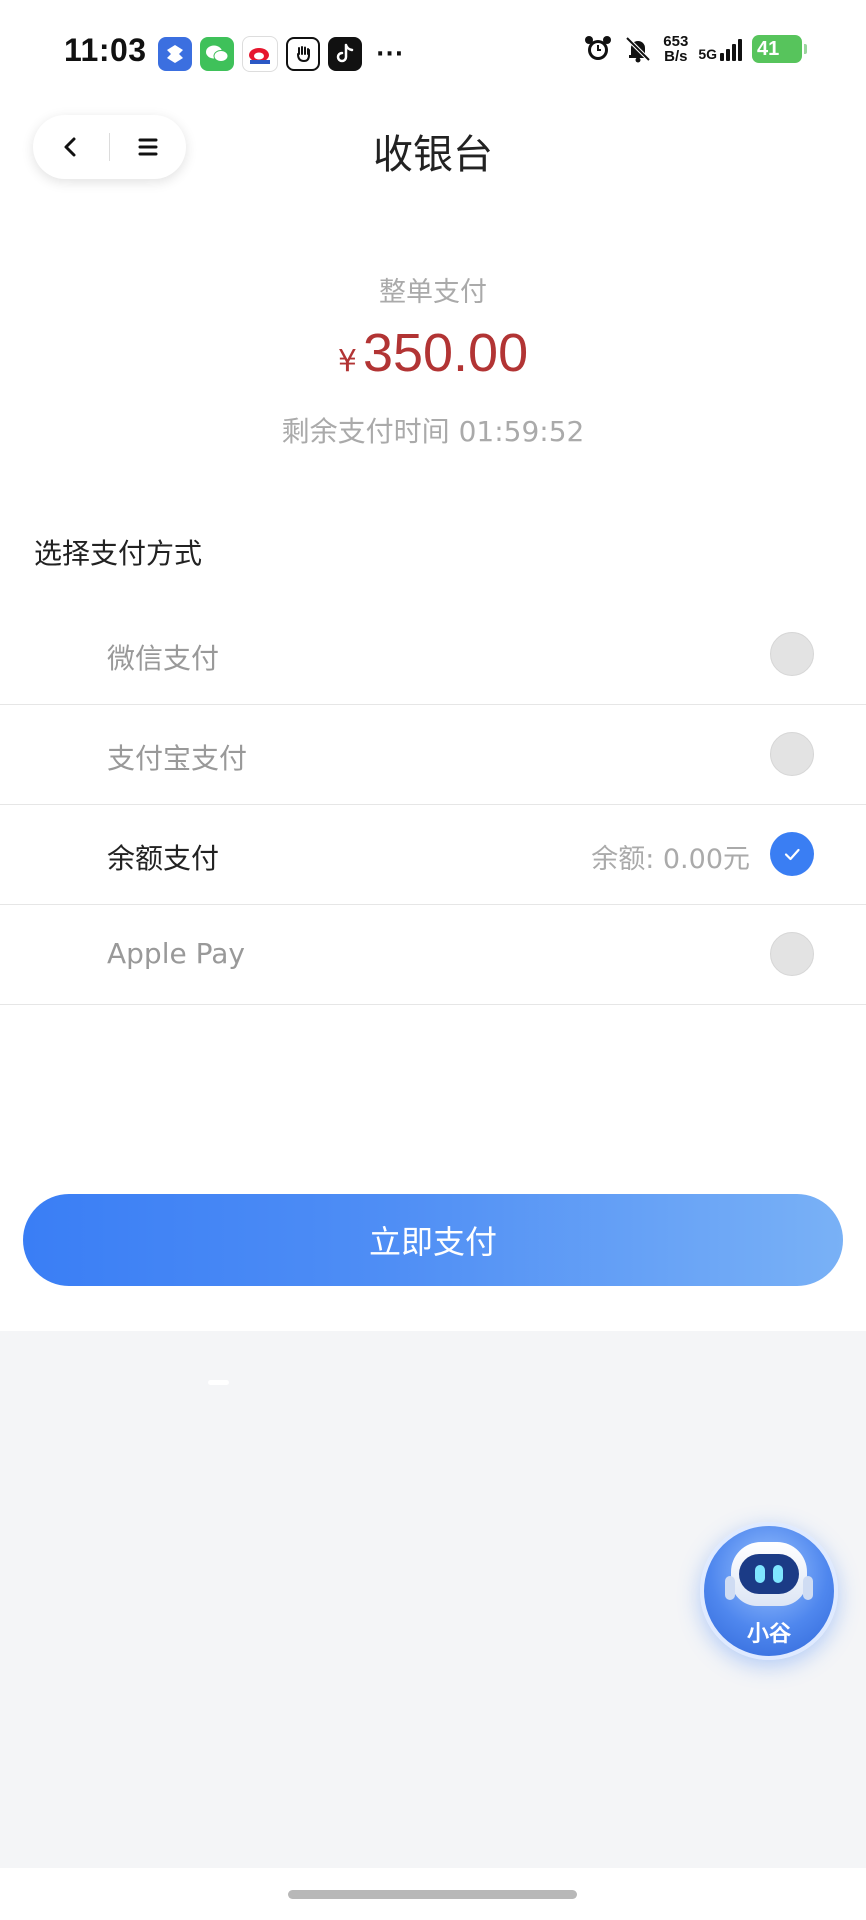 Image resolution: width=866 pixels, height=1920 pixels. Describe the element at coordinates (768, 1634) in the screenshot. I see `assistant-label: 小谷` at that location.